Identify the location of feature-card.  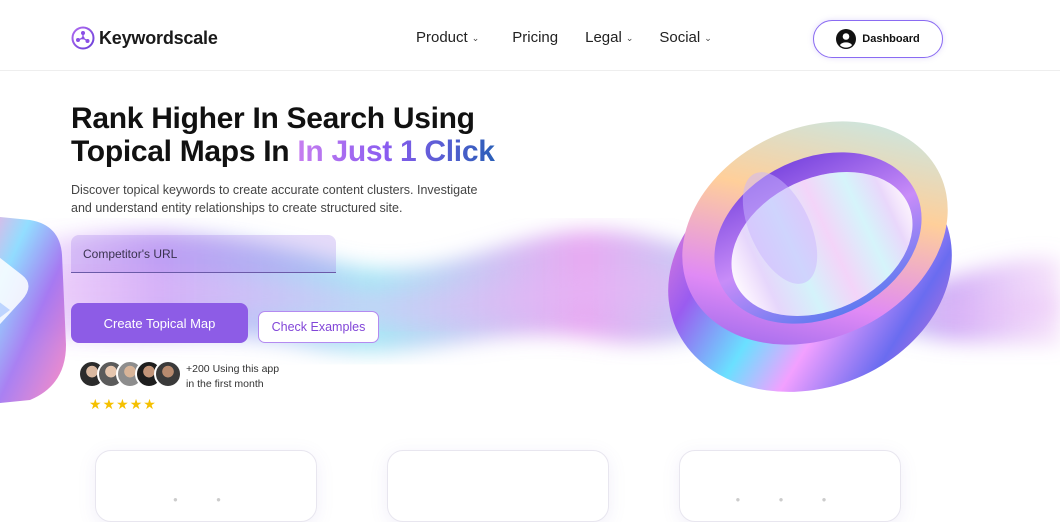
(498, 486).